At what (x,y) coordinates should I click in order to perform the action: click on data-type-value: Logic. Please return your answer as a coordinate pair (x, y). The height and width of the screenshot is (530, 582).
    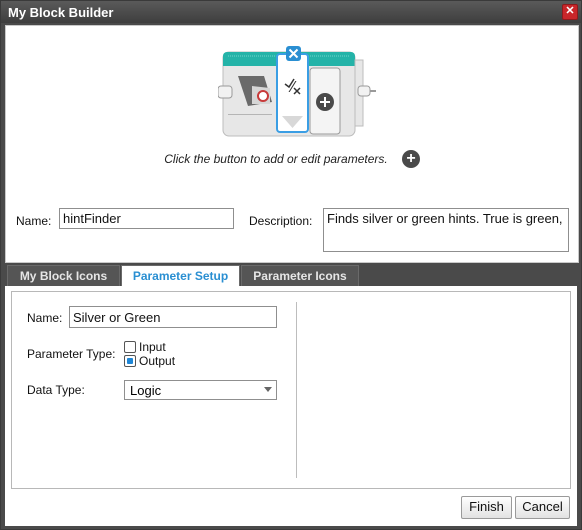
    Looking at the image, I should click on (146, 390).